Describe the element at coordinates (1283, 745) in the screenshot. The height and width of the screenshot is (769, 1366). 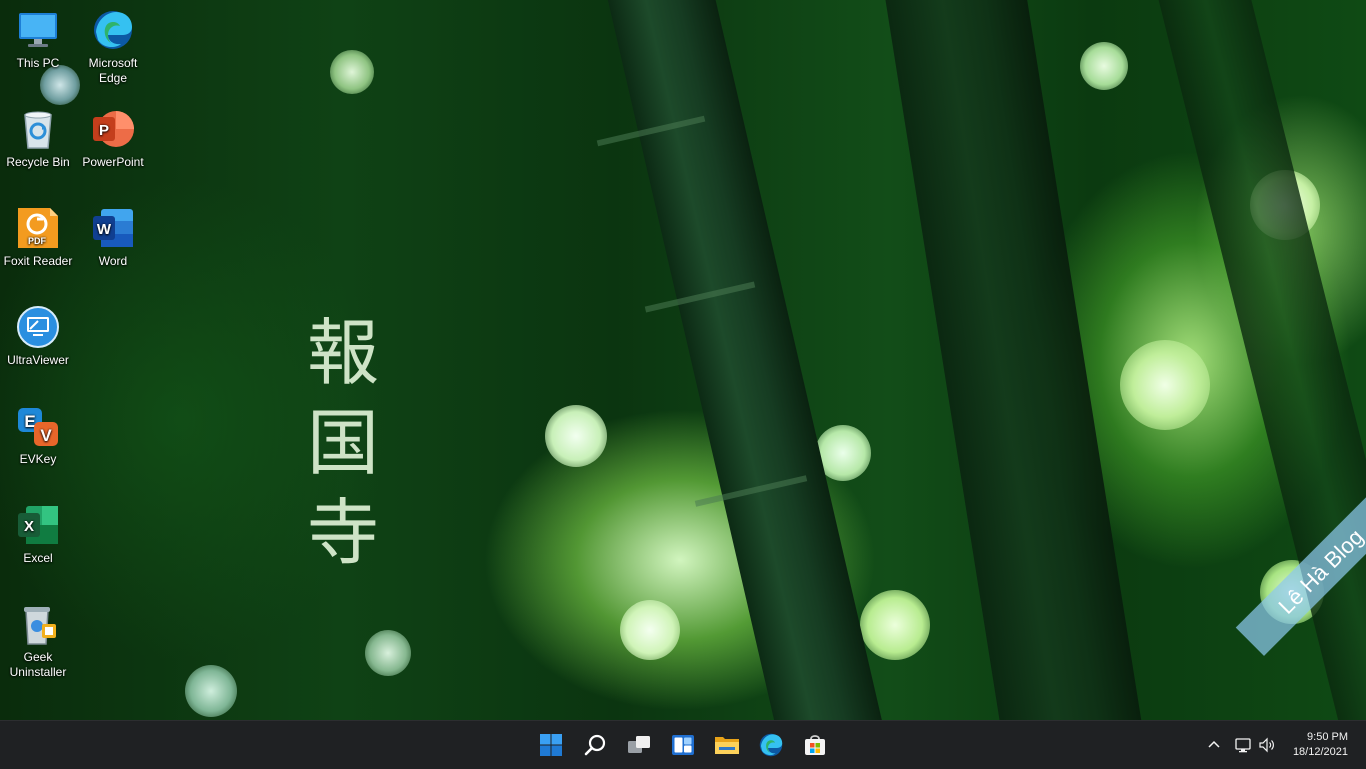
I see `system-tray: 9:50 PM 18/12/2021` at that location.